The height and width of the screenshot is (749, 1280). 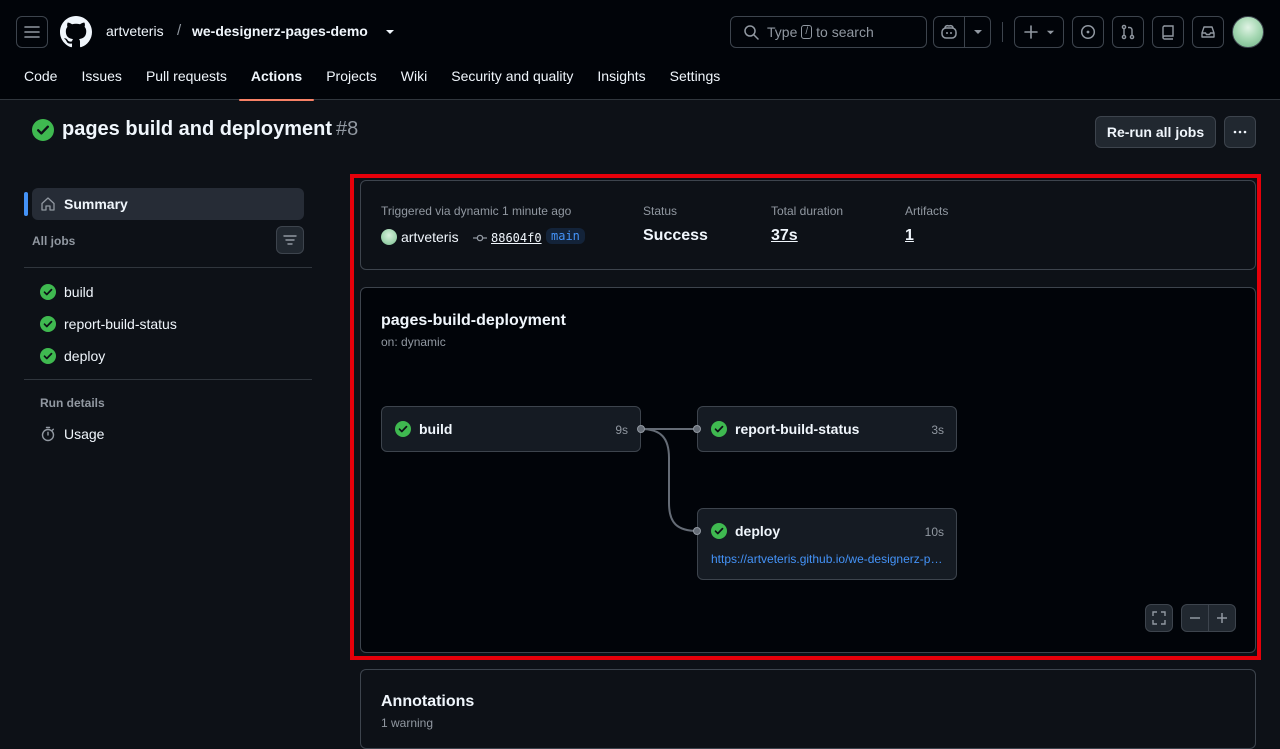 I want to click on run-more-options-button, so click(x=1240, y=132).